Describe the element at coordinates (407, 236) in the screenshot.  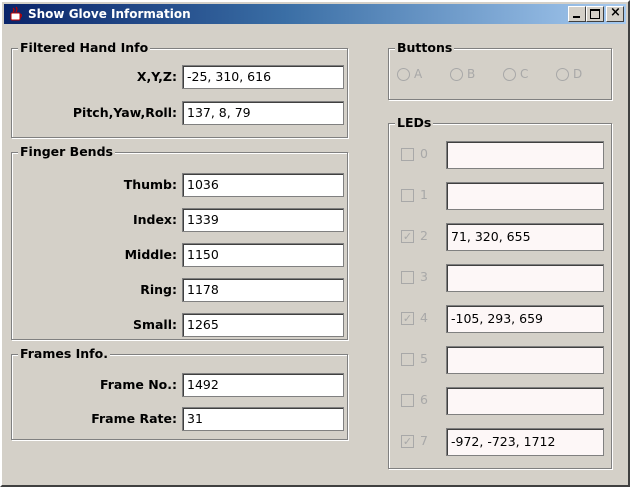
I see `led-2-checkbox: ✓` at that location.